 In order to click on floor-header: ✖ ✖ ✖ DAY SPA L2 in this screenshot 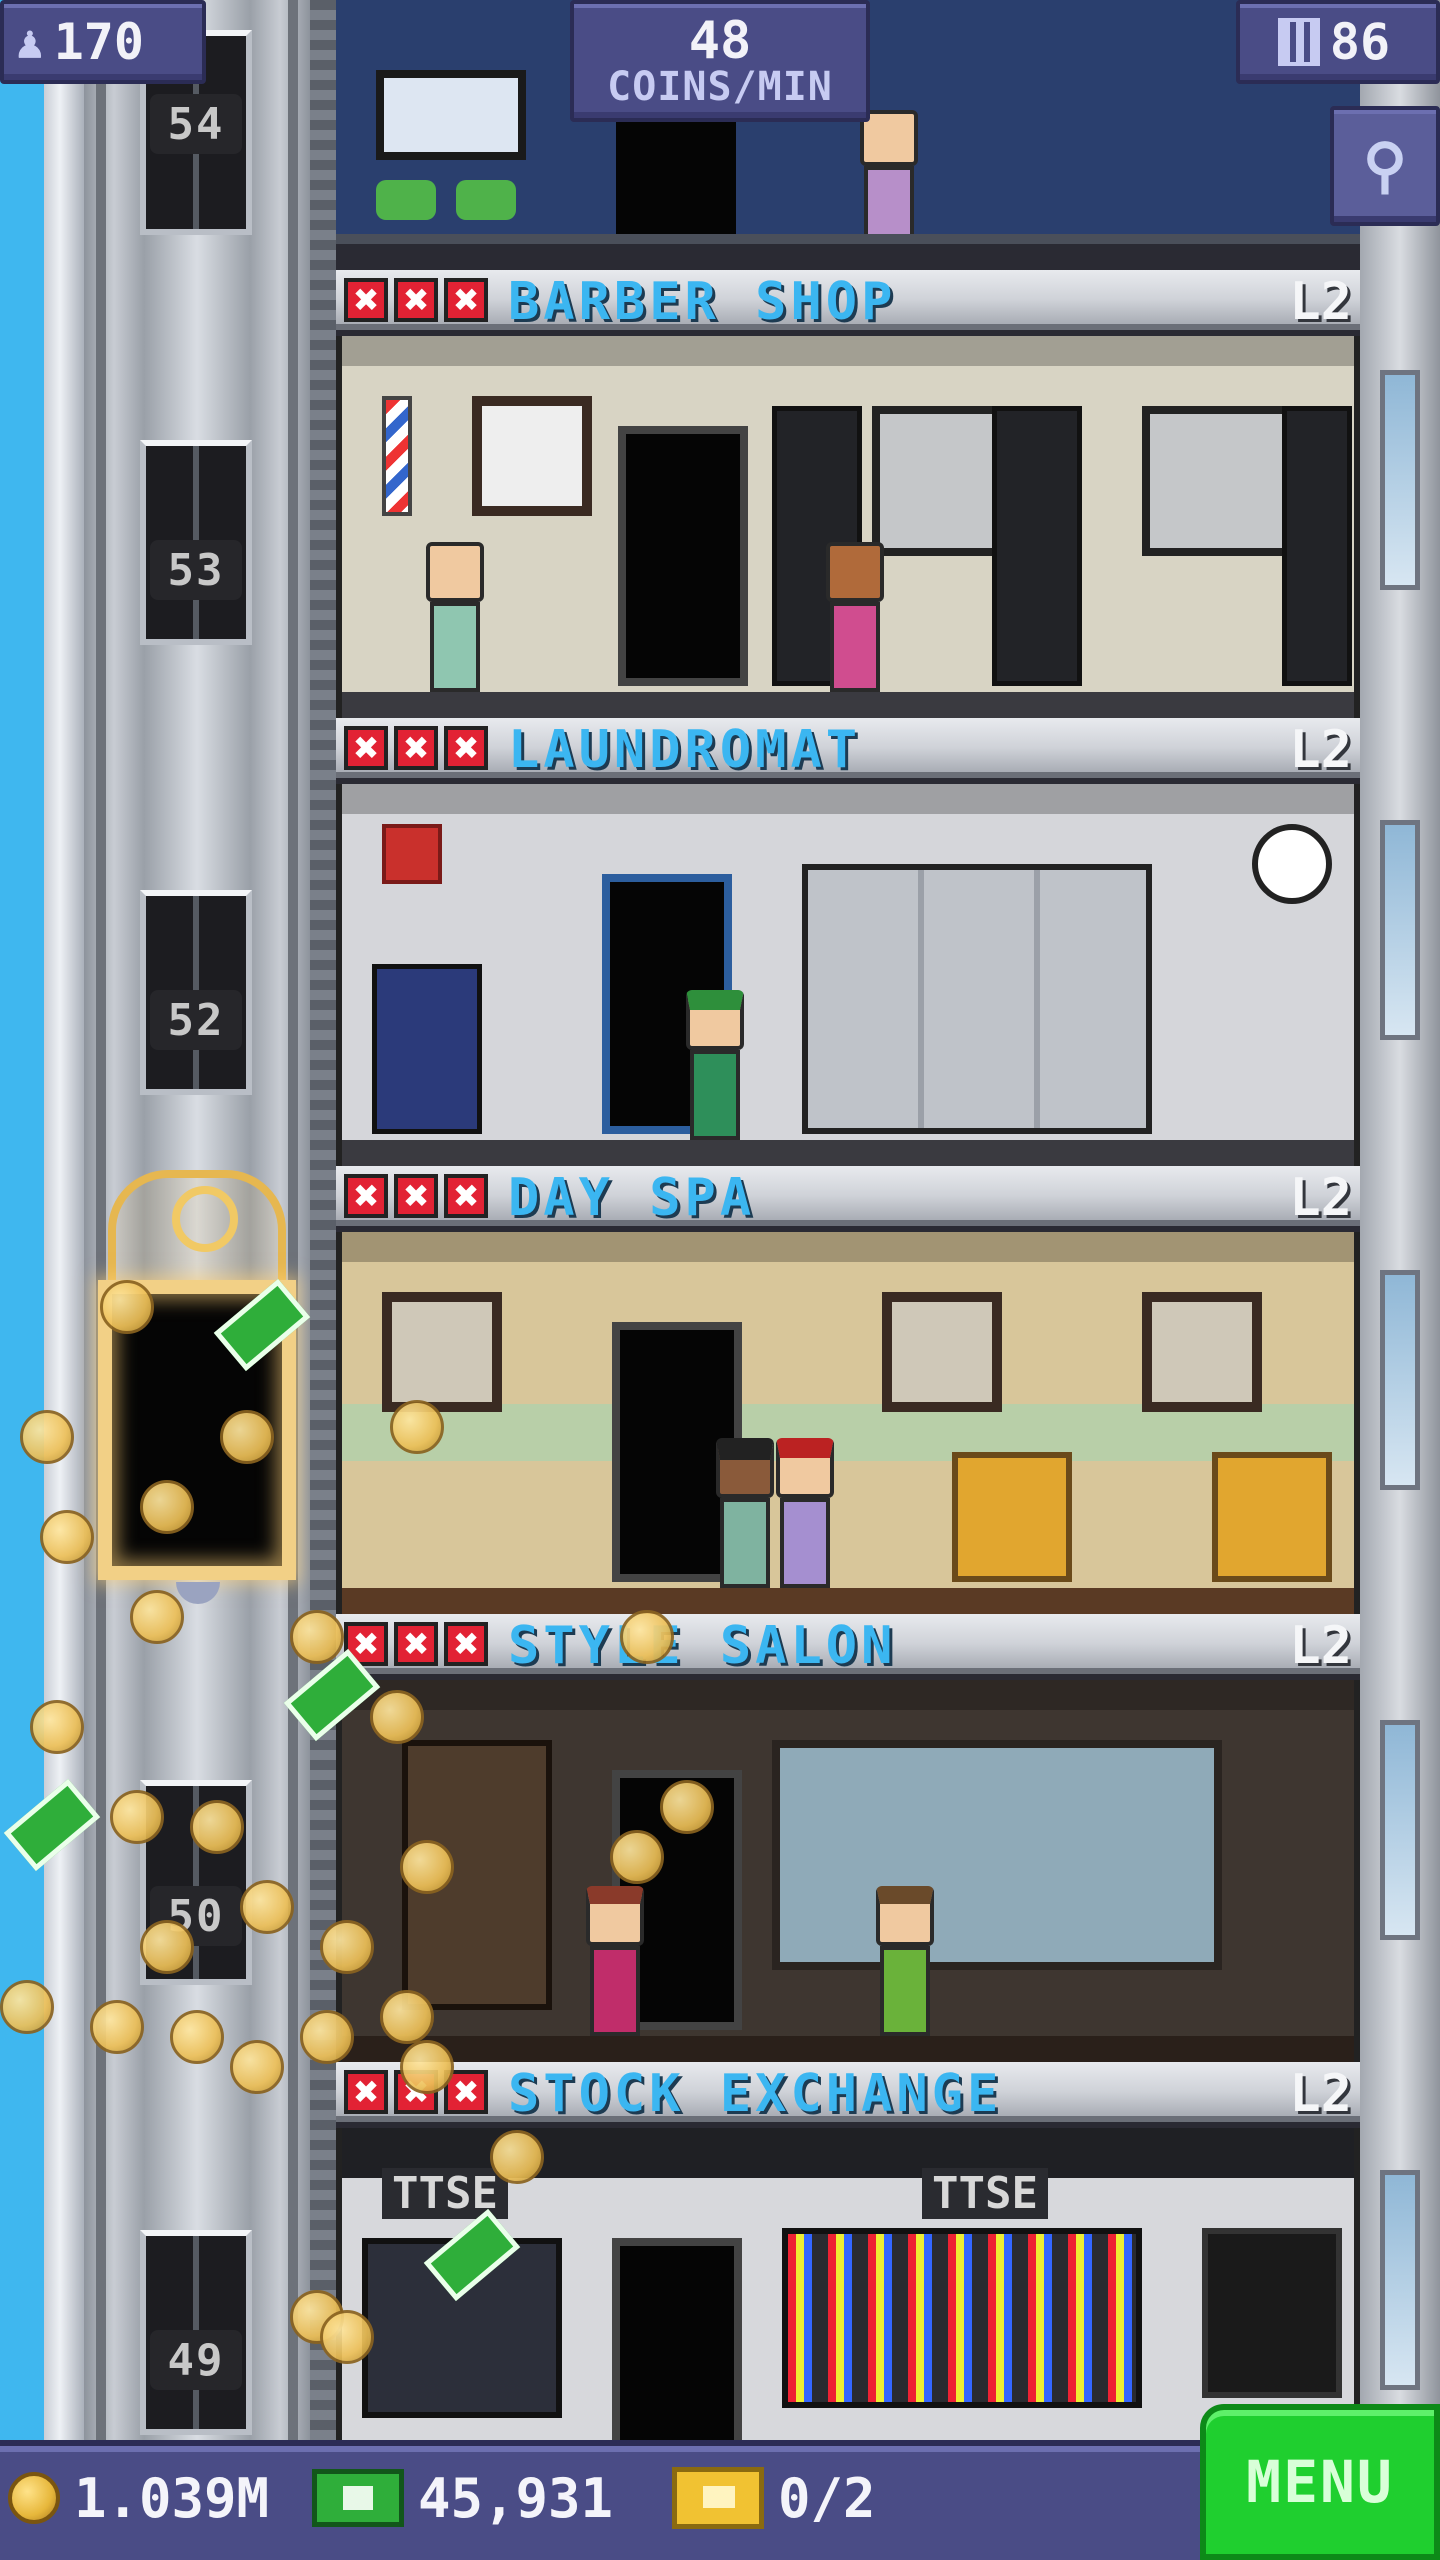, I will do `click(848, 1197)`.